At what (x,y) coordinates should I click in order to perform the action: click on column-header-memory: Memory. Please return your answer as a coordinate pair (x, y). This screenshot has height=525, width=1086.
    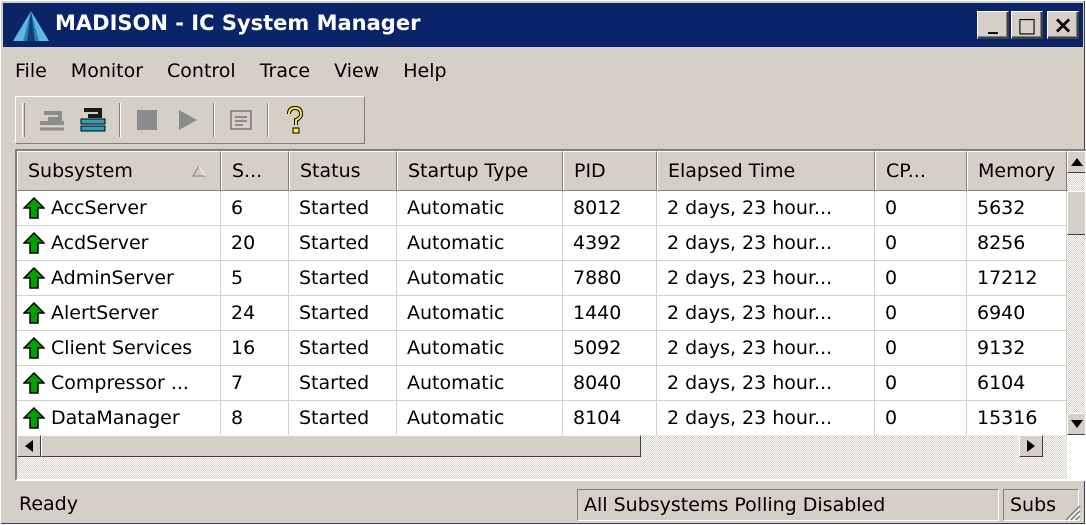
    Looking at the image, I should click on (1017, 171).